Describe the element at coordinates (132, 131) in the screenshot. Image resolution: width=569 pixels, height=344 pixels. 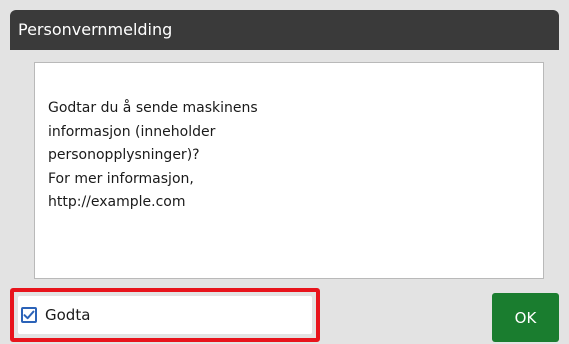
I see `message-line: informasjon (inneholder` at that location.